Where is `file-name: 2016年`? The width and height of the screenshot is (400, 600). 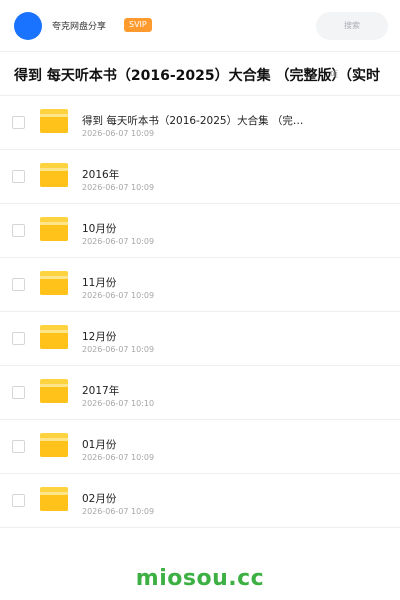
file-name: 2016年 is located at coordinates (101, 175).